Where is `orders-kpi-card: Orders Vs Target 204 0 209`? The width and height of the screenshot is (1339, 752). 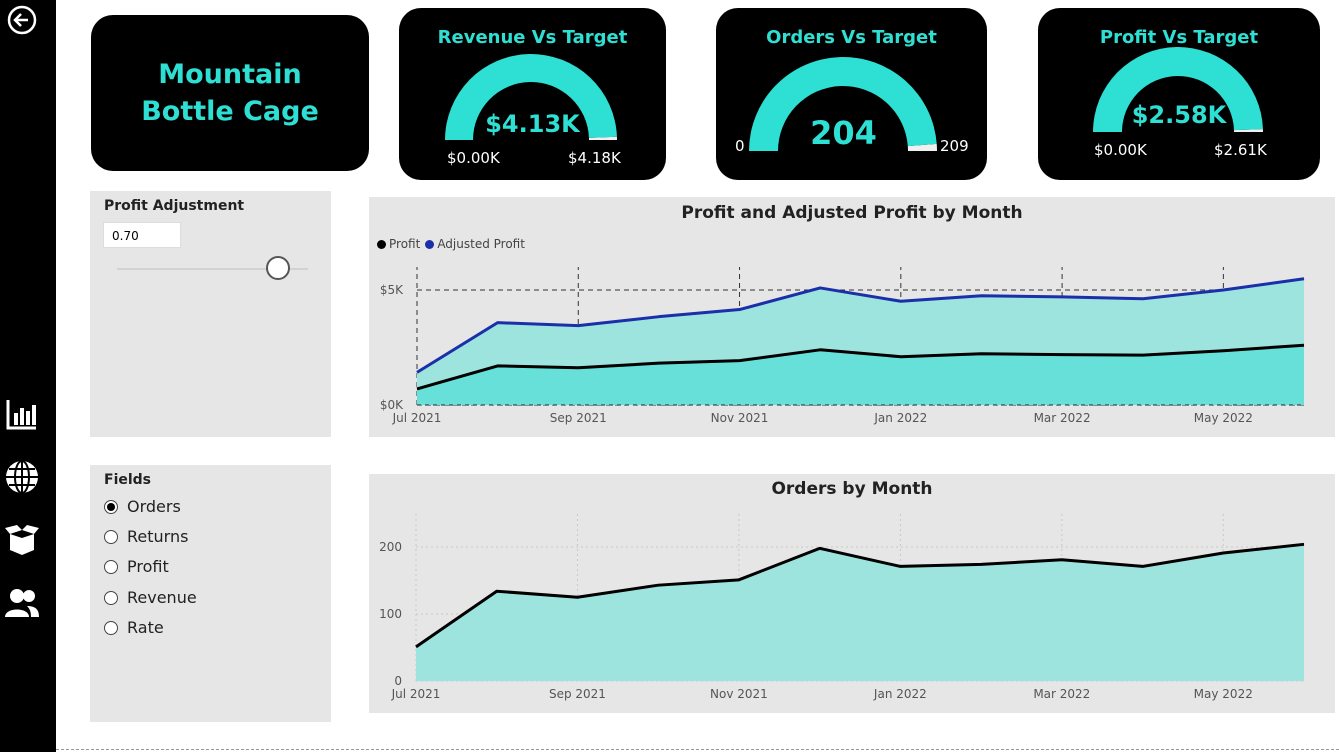
orders-kpi-card: Orders Vs Target 204 0 209 is located at coordinates (851, 94).